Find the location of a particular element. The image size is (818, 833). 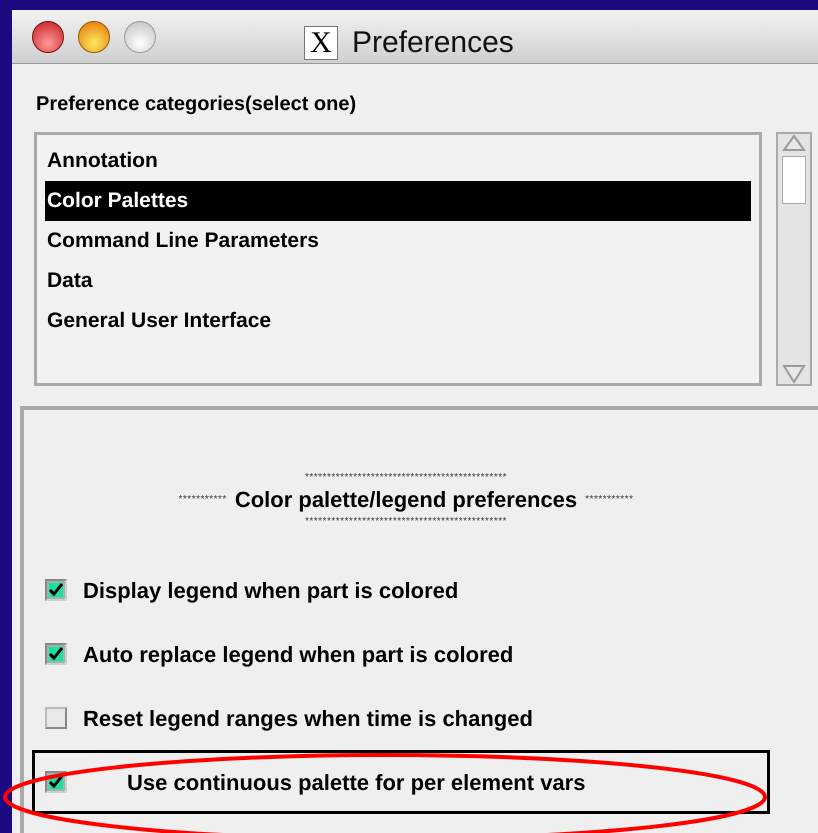

list-item: Annotation is located at coordinates (398, 161).